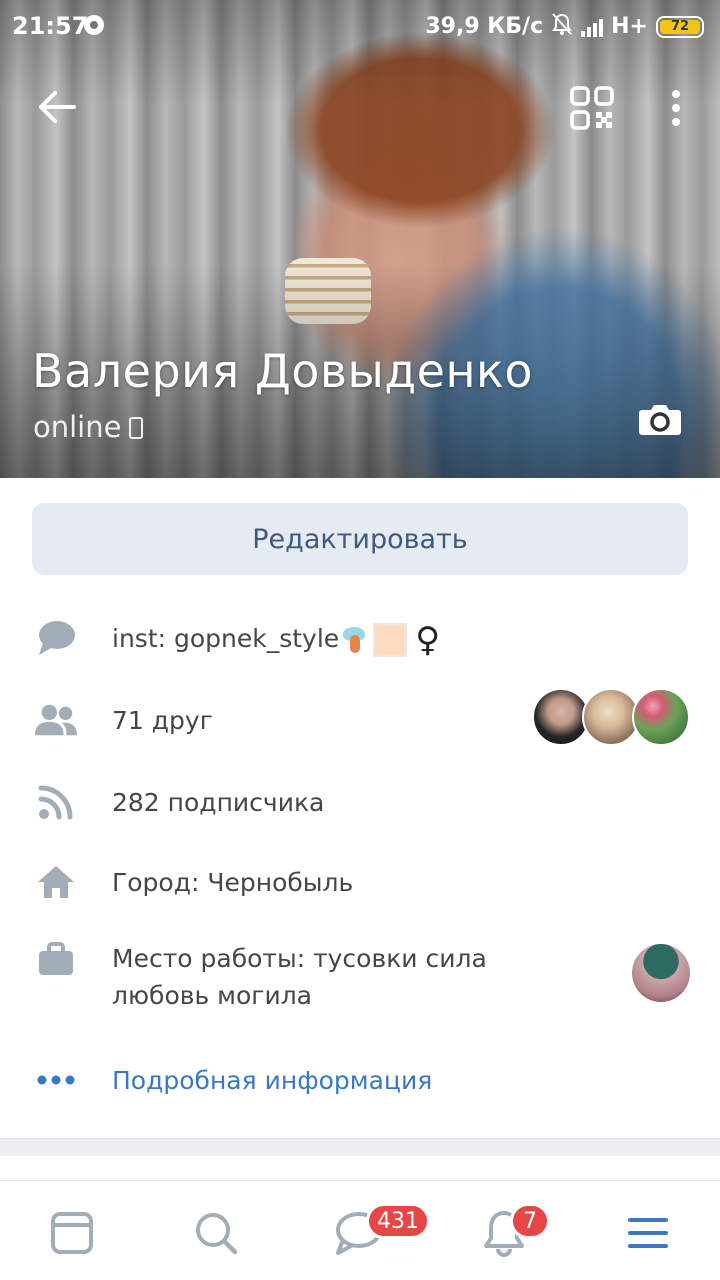  I want to click on online-status: online, so click(88, 427).